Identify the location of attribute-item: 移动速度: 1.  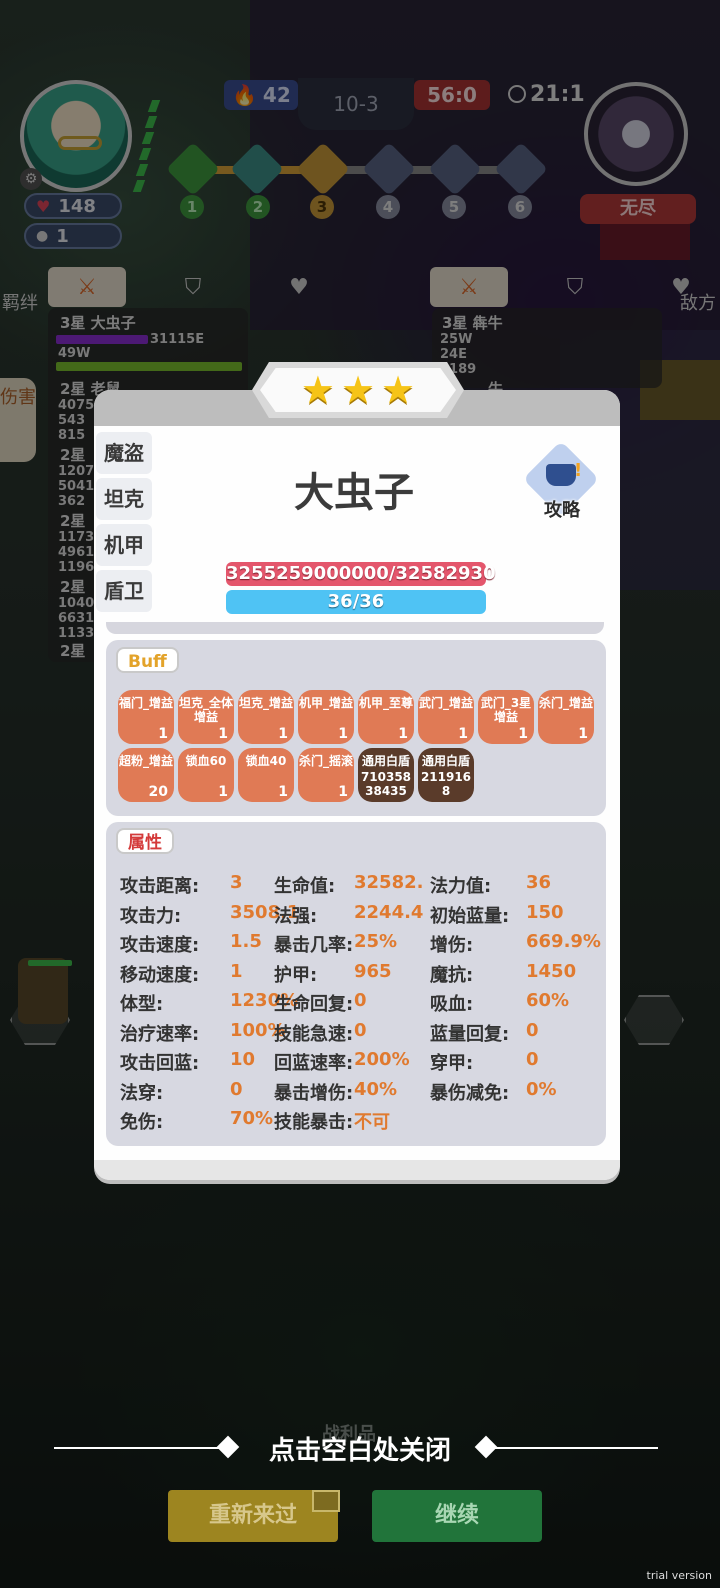
(181, 974).